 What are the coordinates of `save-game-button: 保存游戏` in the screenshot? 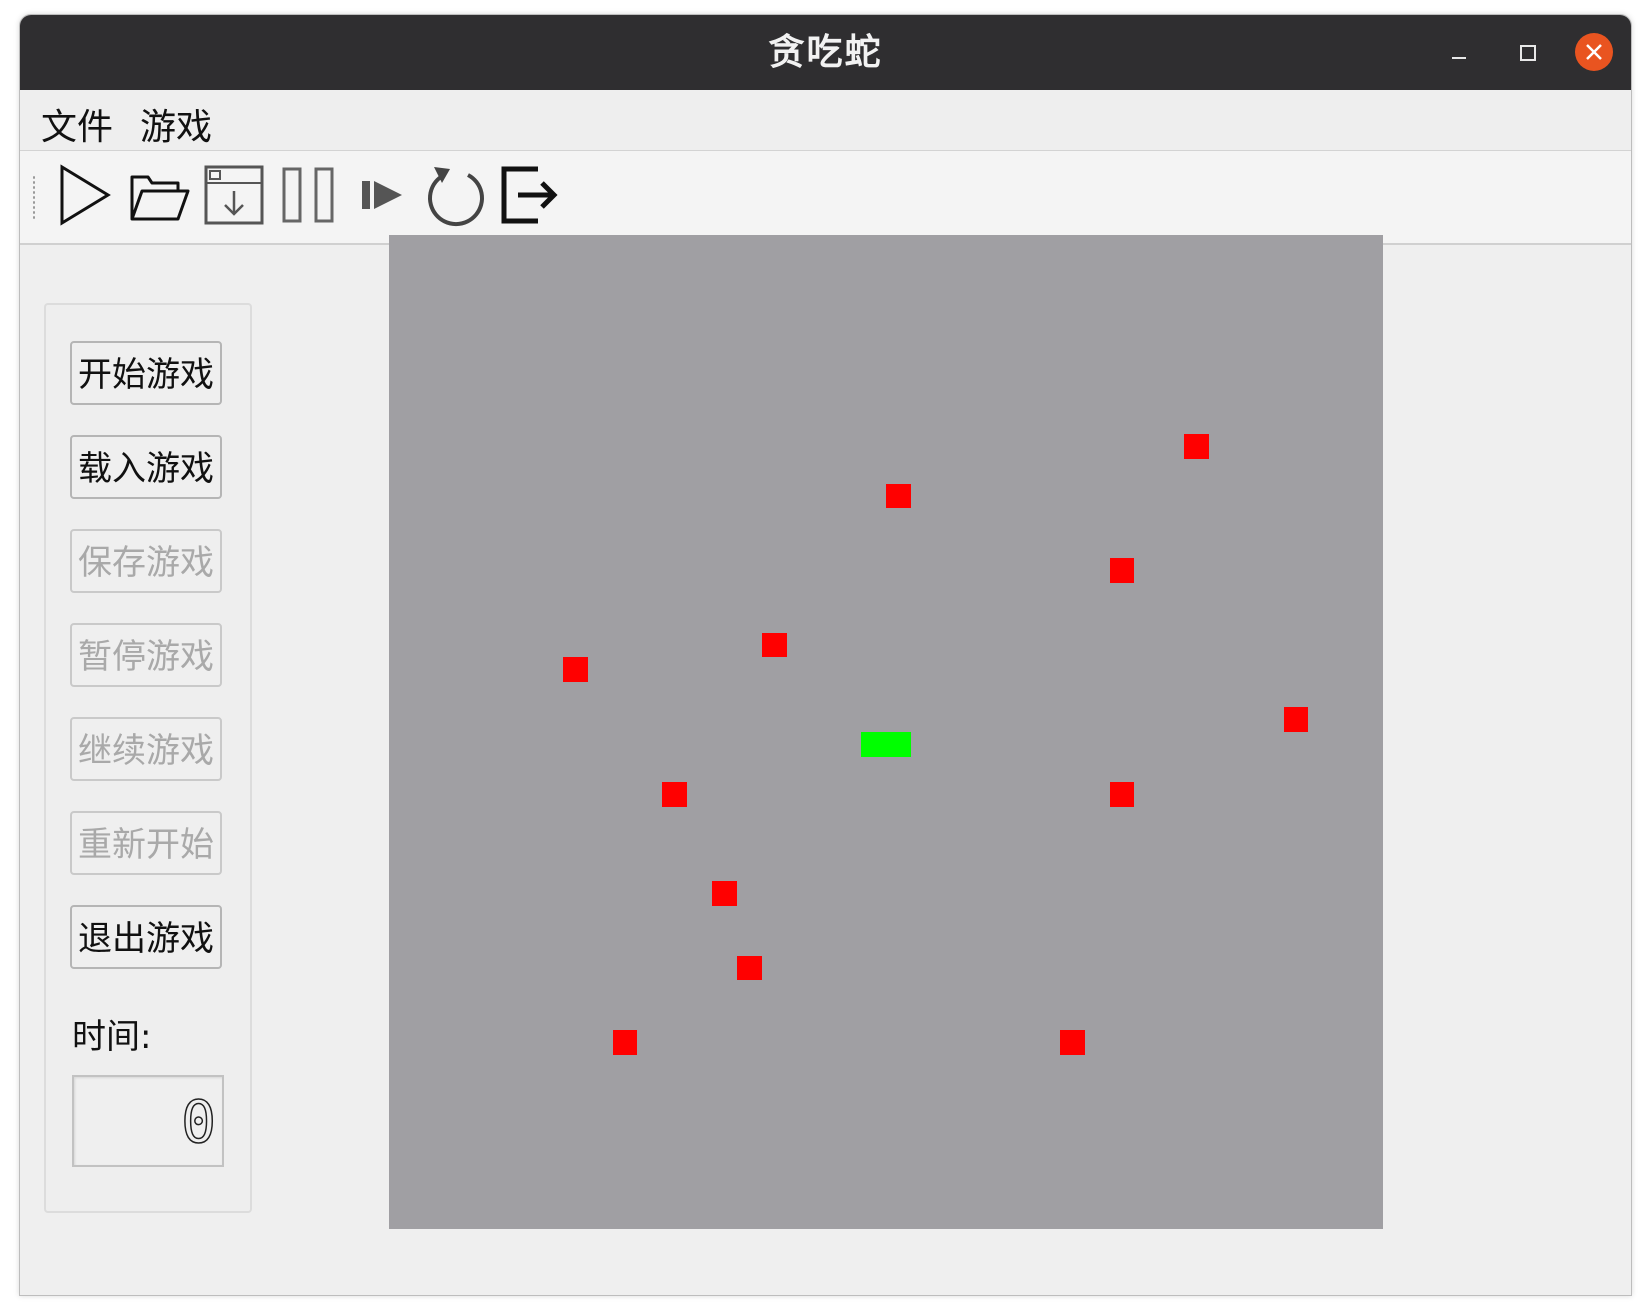 It's located at (146, 561).